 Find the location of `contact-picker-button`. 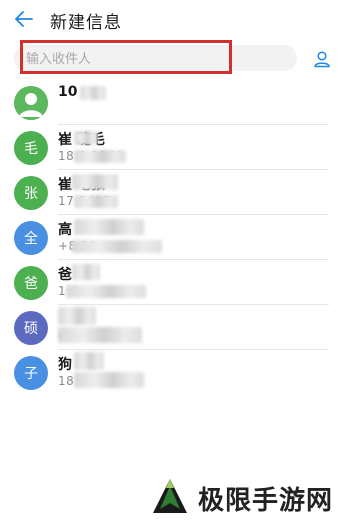

contact-picker-button is located at coordinates (322, 59).